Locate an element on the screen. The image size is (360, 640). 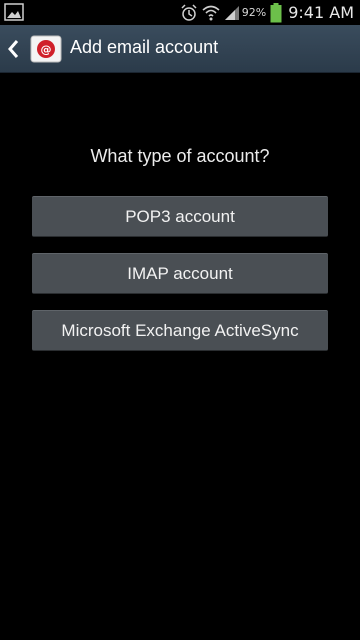
imap-account-button: IMAP account is located at coordinates (180, 273).